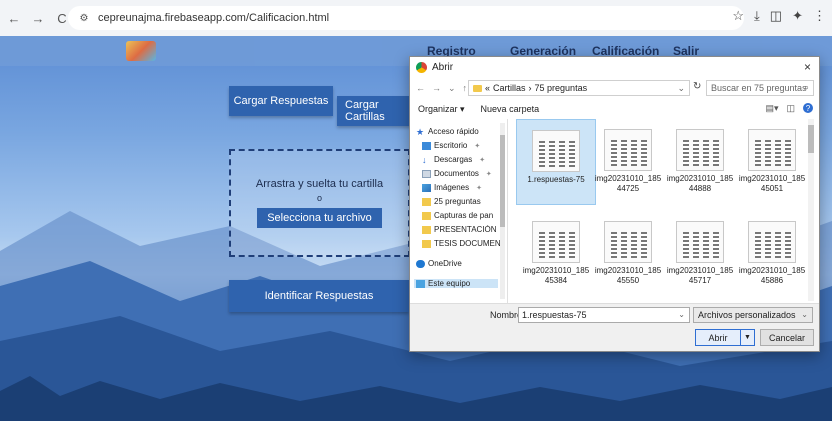 This screenshot has height=421, width=832. What do you see at coordinates (811, 210) in the screenshot?
I see `files-scrollbar` at bounding box center [811, 210].